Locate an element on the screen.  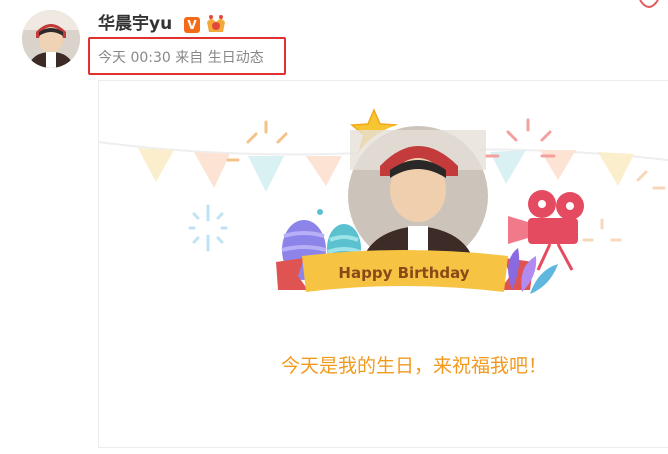
verified-icon: V is located at coordinates (192, 25).